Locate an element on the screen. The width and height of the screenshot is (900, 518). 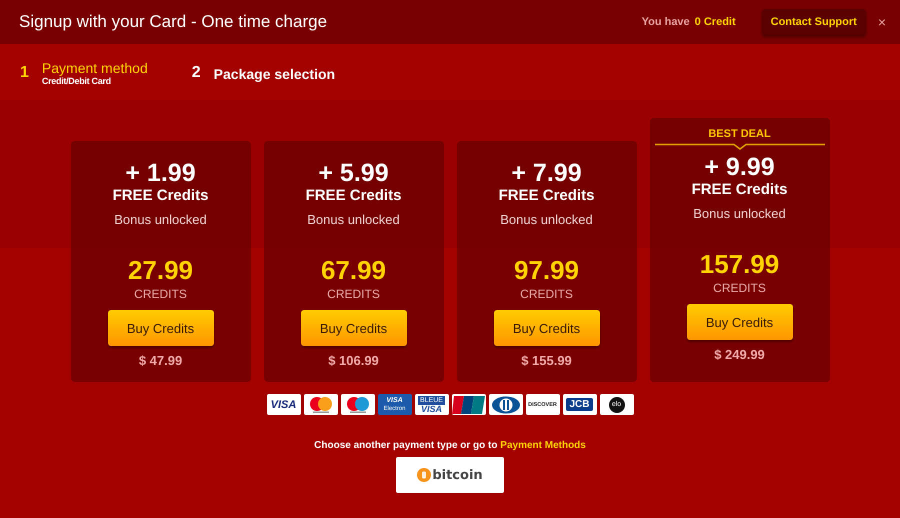
credits-amount: 67.99 is located at coordinates (353, 270).